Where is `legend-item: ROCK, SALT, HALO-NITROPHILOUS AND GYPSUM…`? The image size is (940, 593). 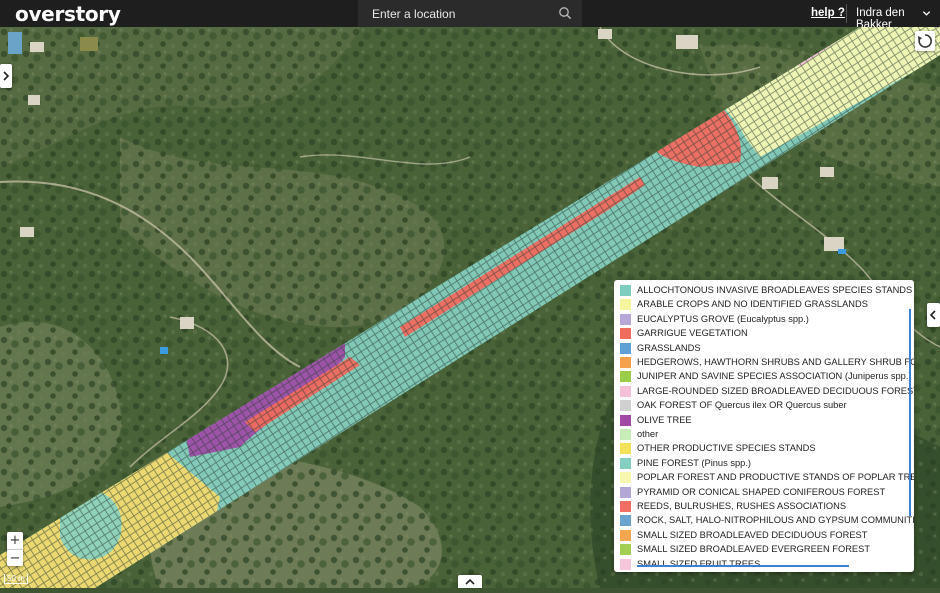
legend-item: ROCK, SALT, HALO-NITROPHILOUS AND GYPSUM… is located at coordinates (767, 521).